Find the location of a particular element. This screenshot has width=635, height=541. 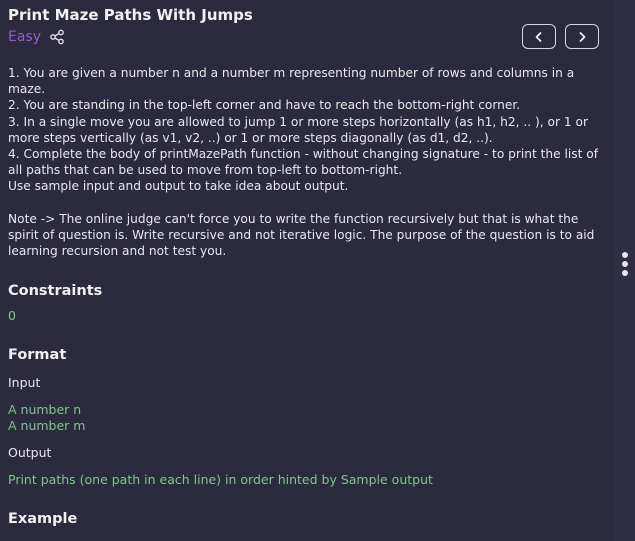

constraints-value: 0 is located at coordinates (12, 315).